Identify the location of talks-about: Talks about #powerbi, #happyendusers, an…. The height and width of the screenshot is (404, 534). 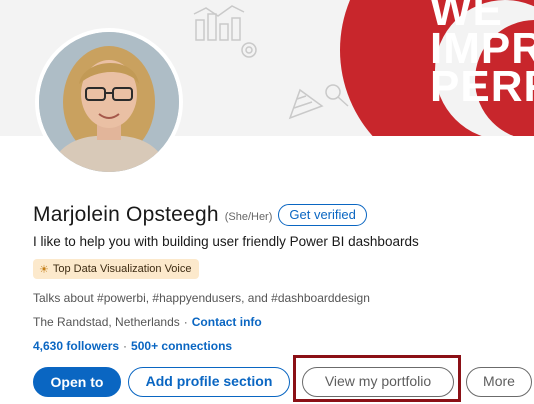
(201, 298).